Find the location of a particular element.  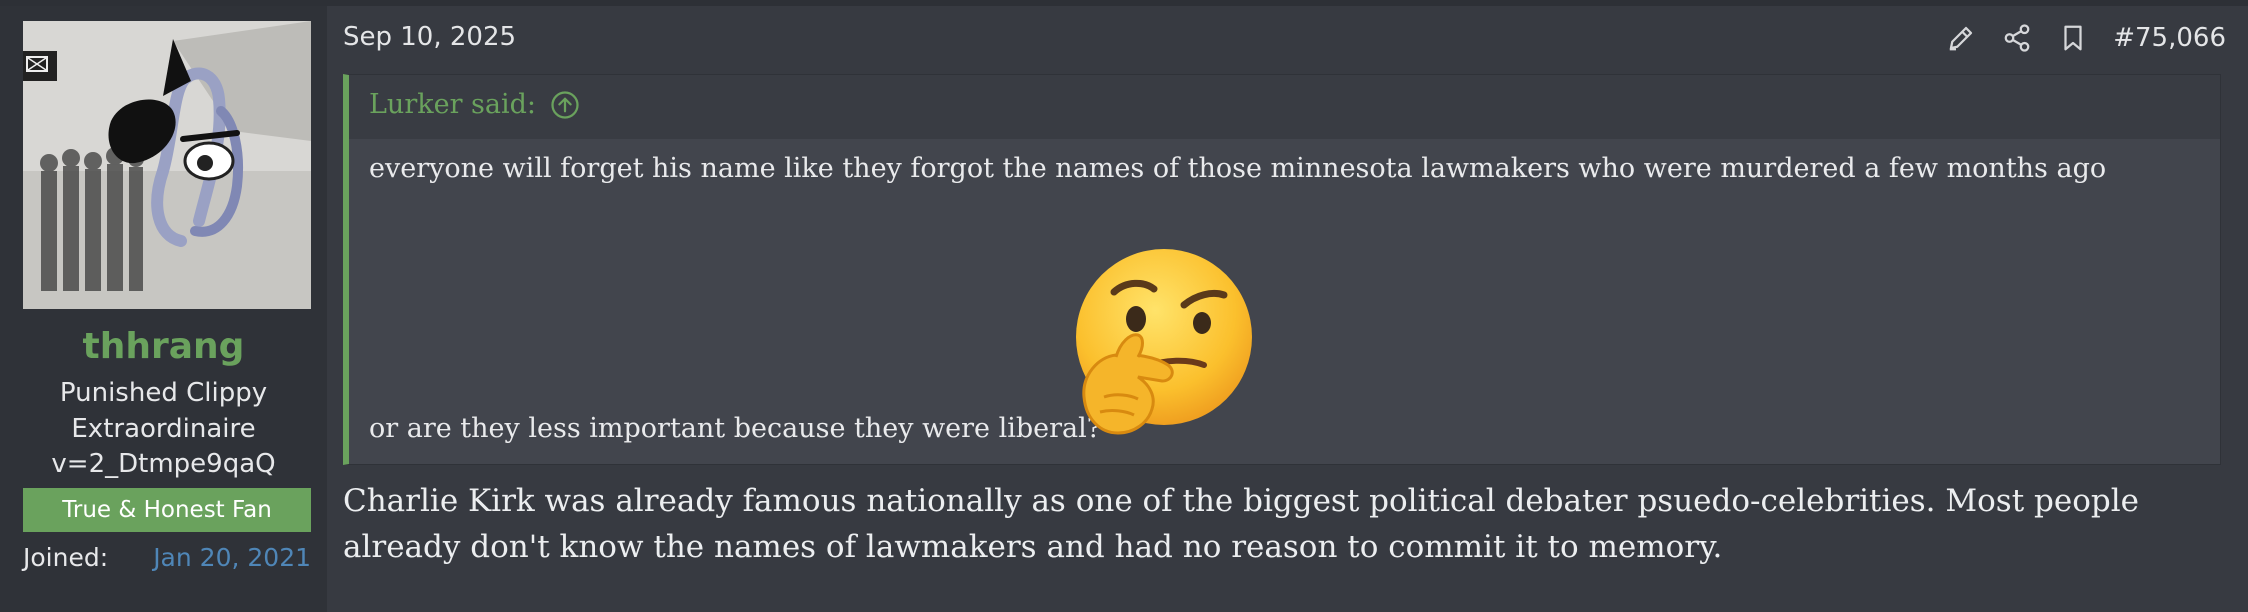

top-border is located at coordinates (1124, 3).